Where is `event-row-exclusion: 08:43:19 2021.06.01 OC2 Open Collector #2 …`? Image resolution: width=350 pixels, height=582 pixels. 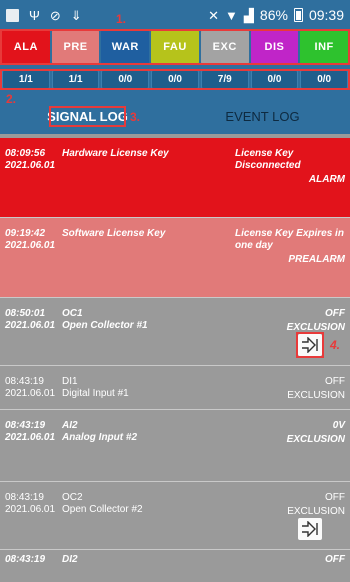
event-row-exclusion: 08:43:19 2021.06.01 OC2 Open Collector #2 … is located at coordinates (175, 516).